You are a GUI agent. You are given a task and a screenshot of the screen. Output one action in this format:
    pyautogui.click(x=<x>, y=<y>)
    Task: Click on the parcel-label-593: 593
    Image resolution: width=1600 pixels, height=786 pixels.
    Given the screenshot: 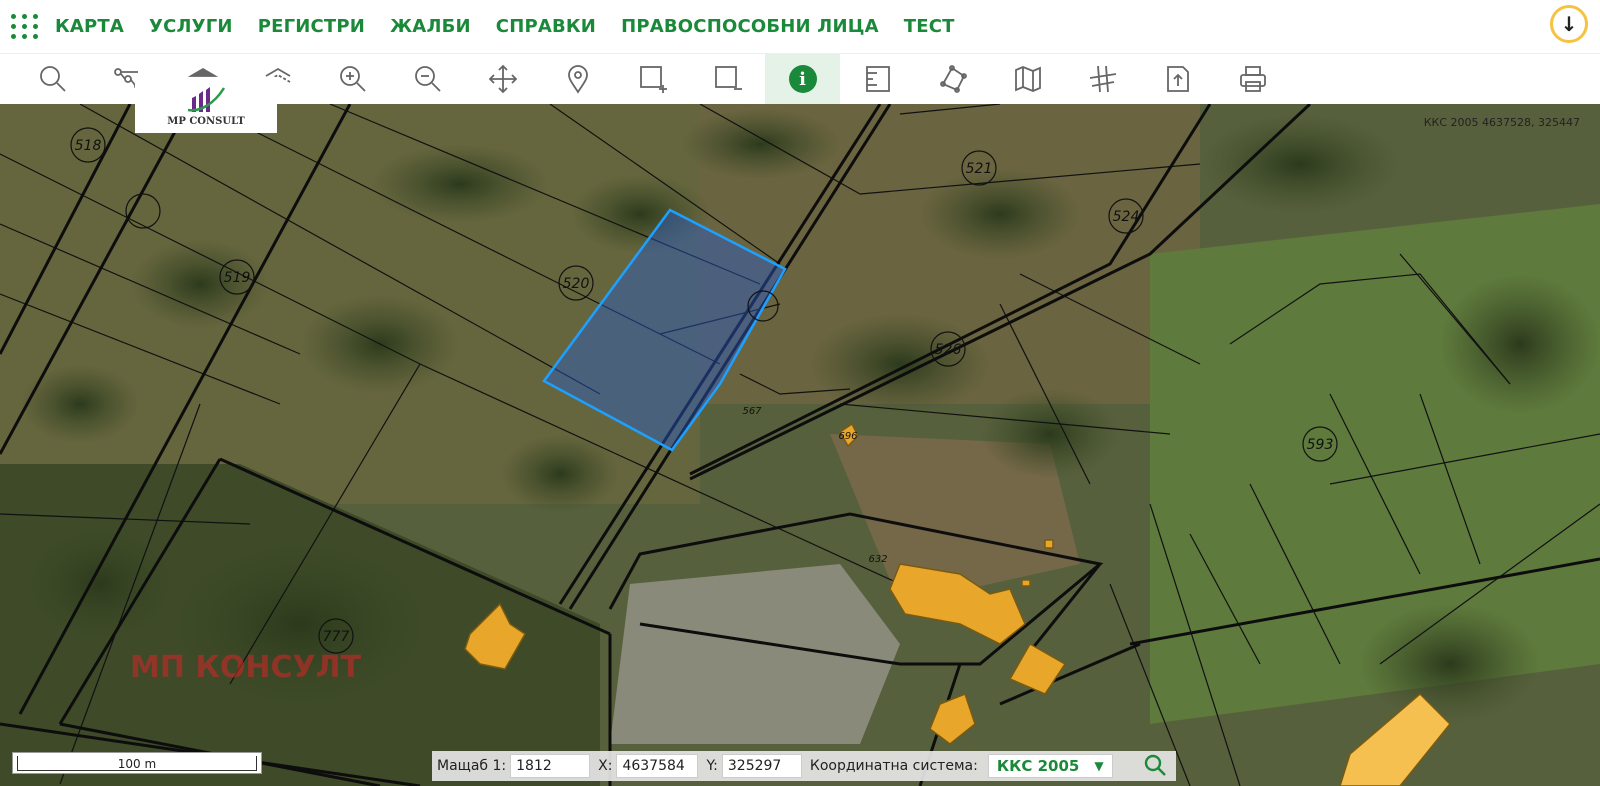 What is the action you would take?
    pyautogui.click(x=1320, y=445)
    